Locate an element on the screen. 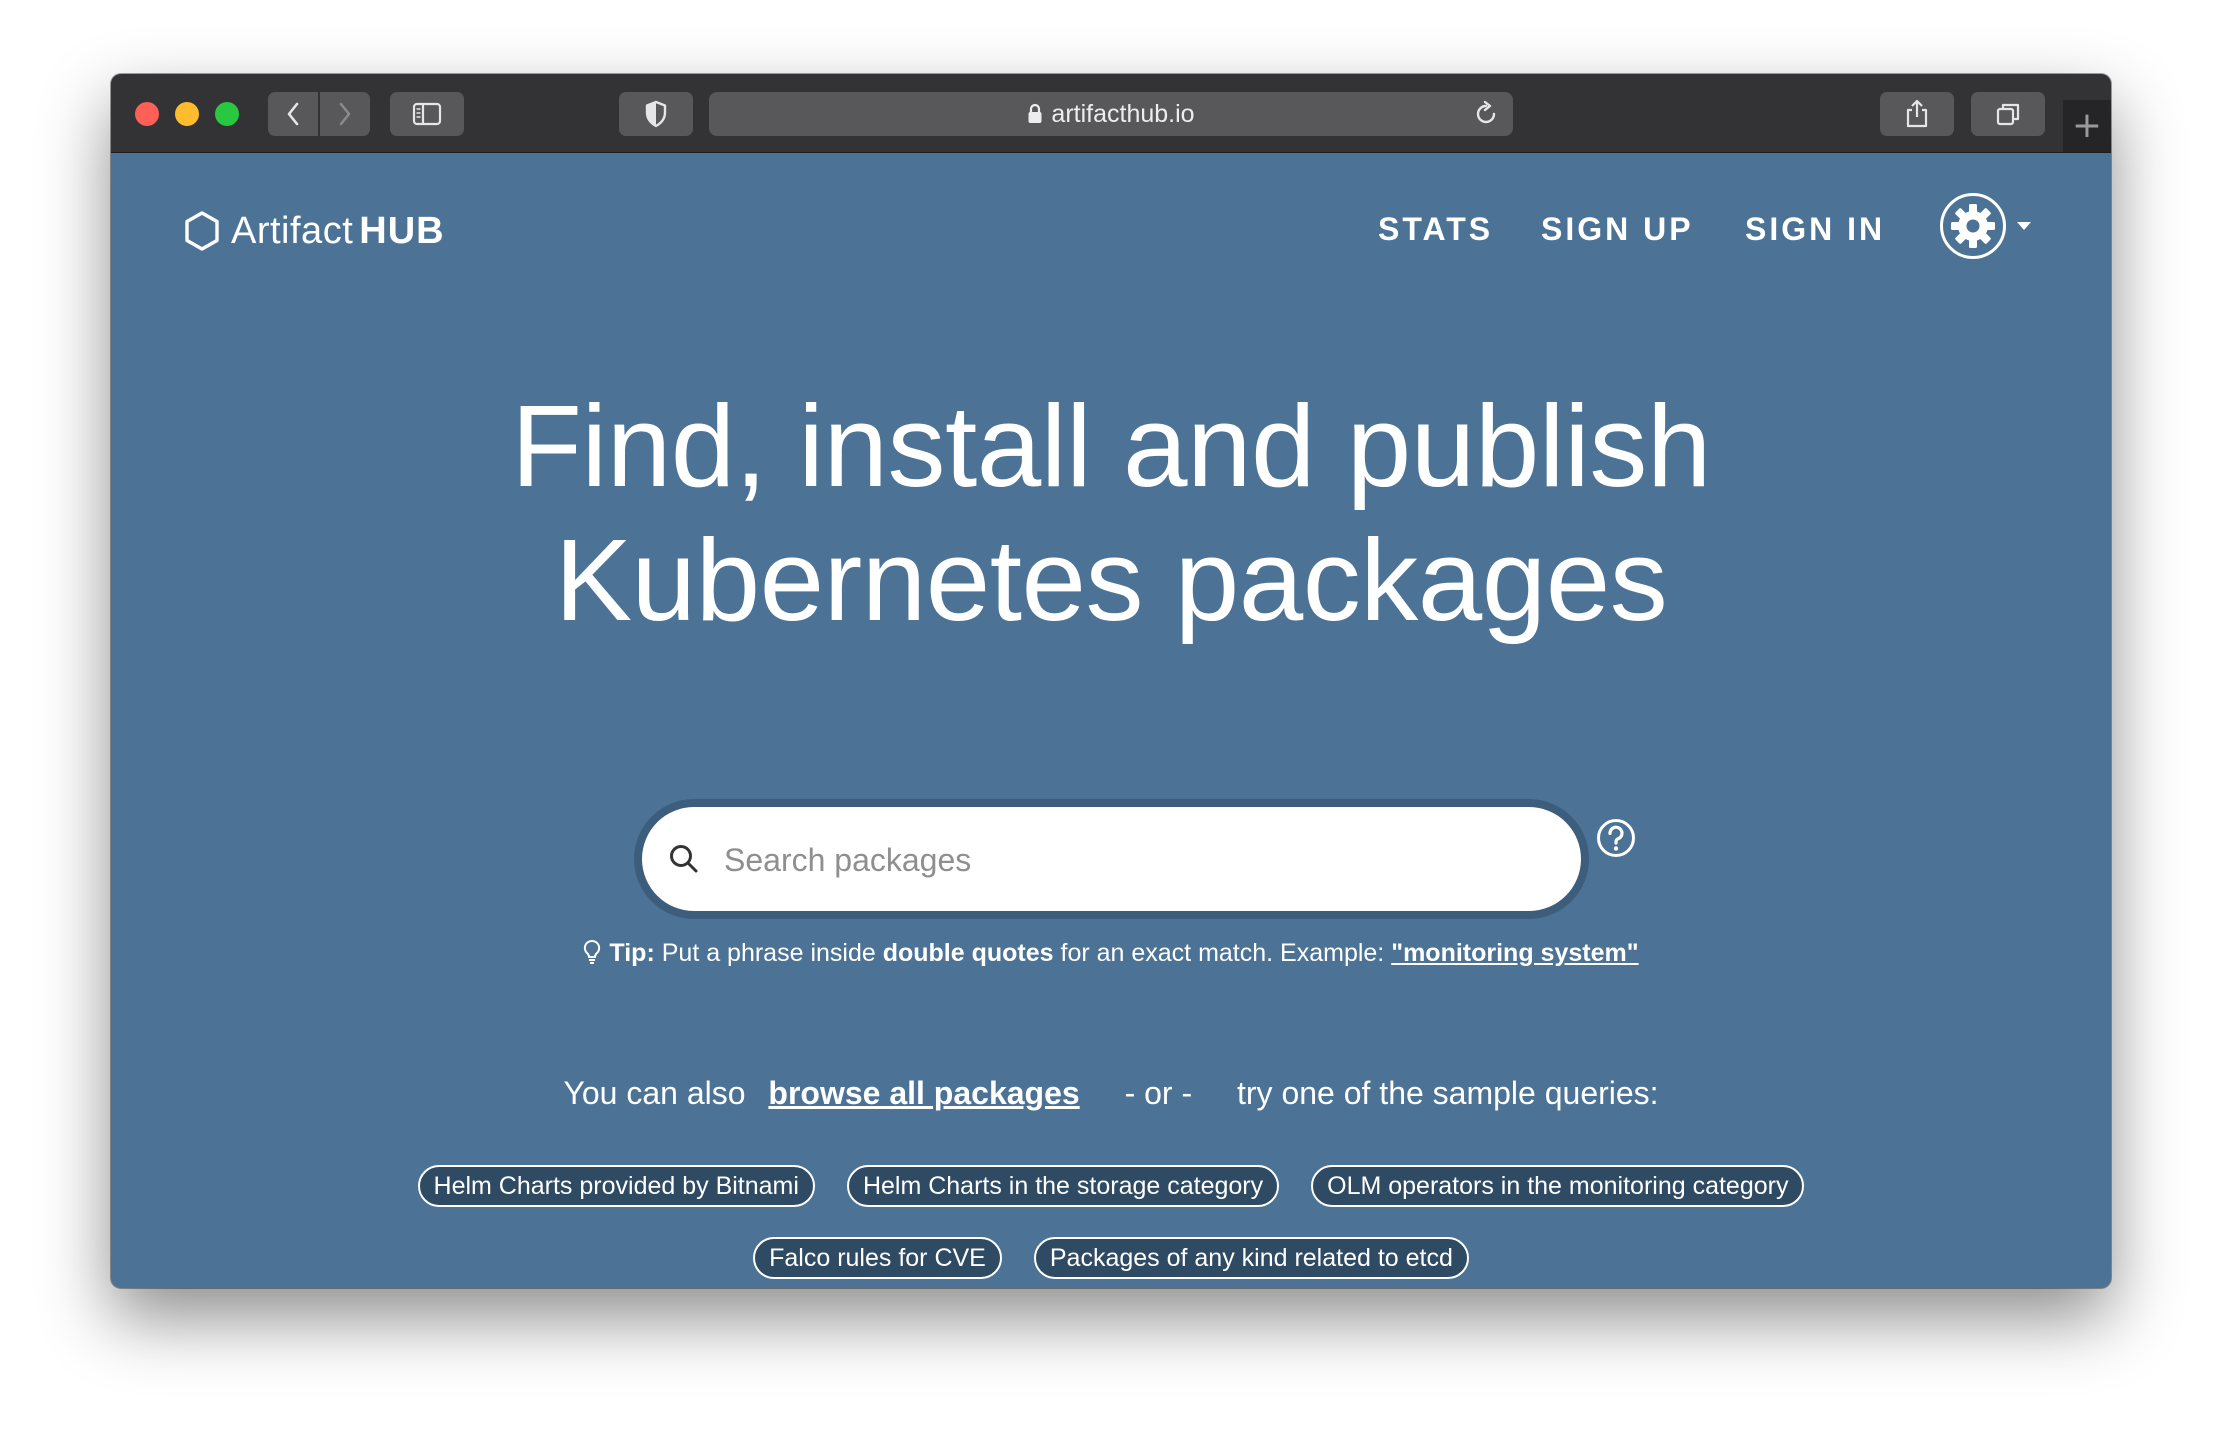  sample-query-chip: Falco rules for CVE is located at coordinates (877, 1258).